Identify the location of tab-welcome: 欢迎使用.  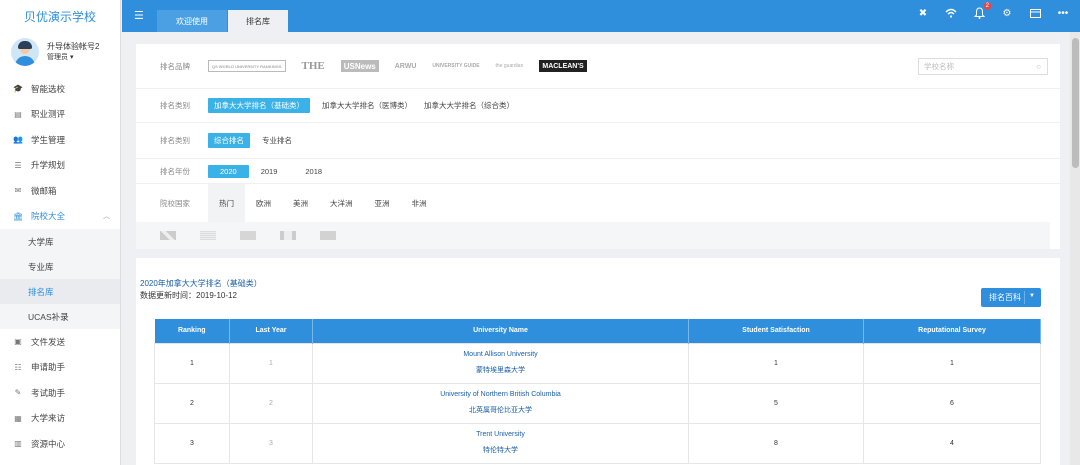
(192, 21).